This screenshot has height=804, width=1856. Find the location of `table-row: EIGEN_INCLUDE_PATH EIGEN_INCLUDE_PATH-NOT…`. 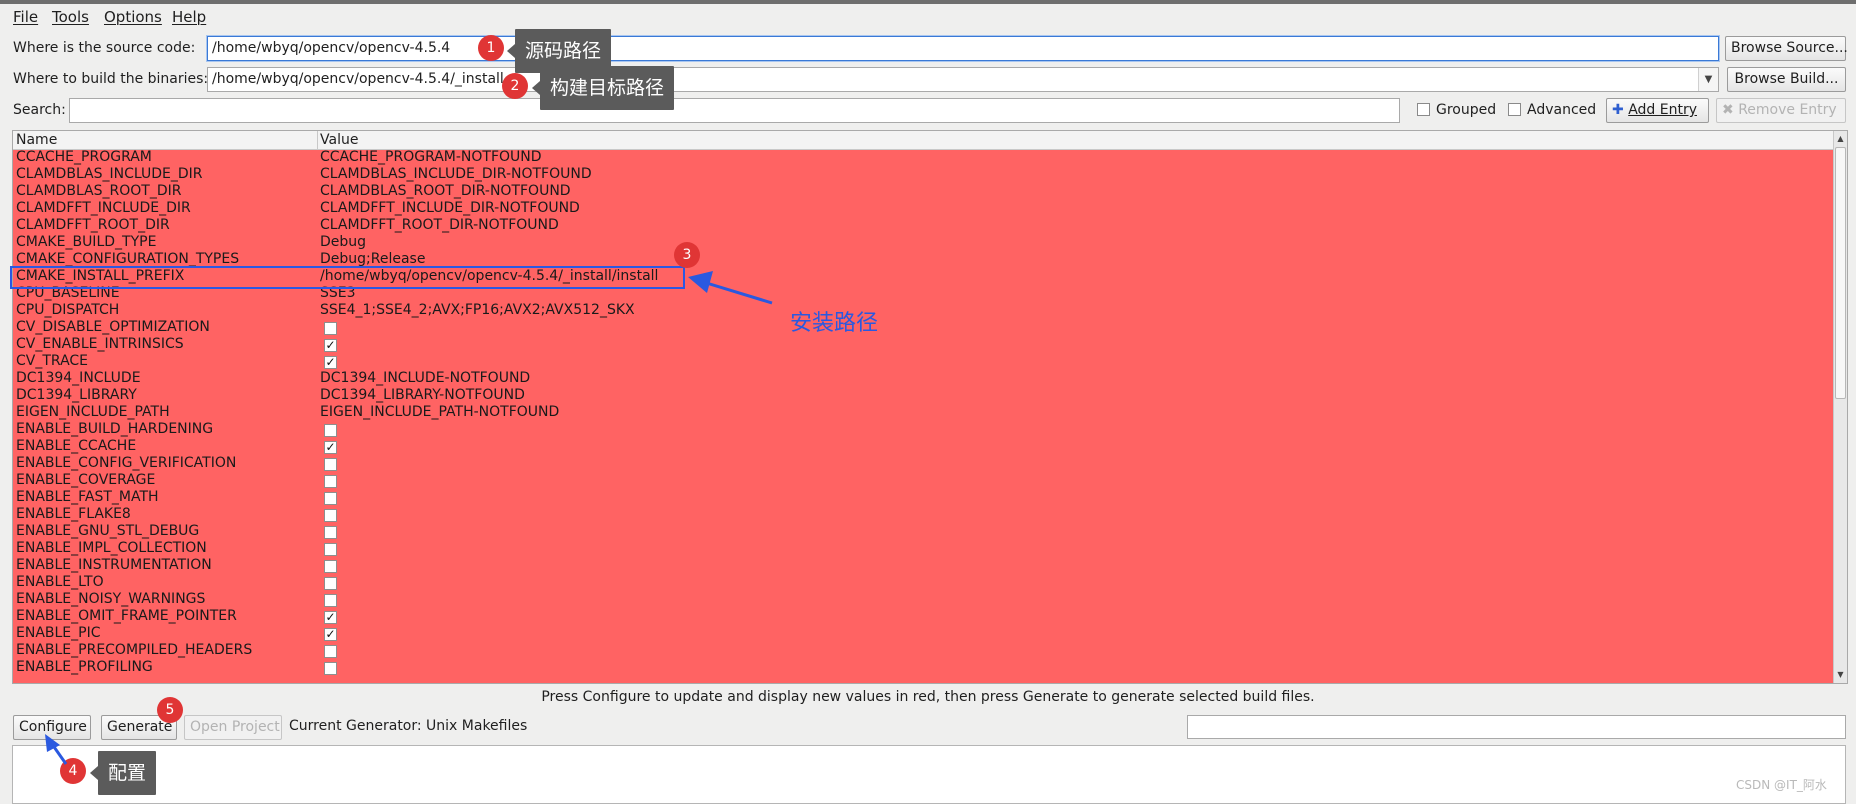

table-row: EIGEN_INCLUDE_PATH EIGEN_INCLUDE_PATH-NOT… is located at coordinates (924, 413).